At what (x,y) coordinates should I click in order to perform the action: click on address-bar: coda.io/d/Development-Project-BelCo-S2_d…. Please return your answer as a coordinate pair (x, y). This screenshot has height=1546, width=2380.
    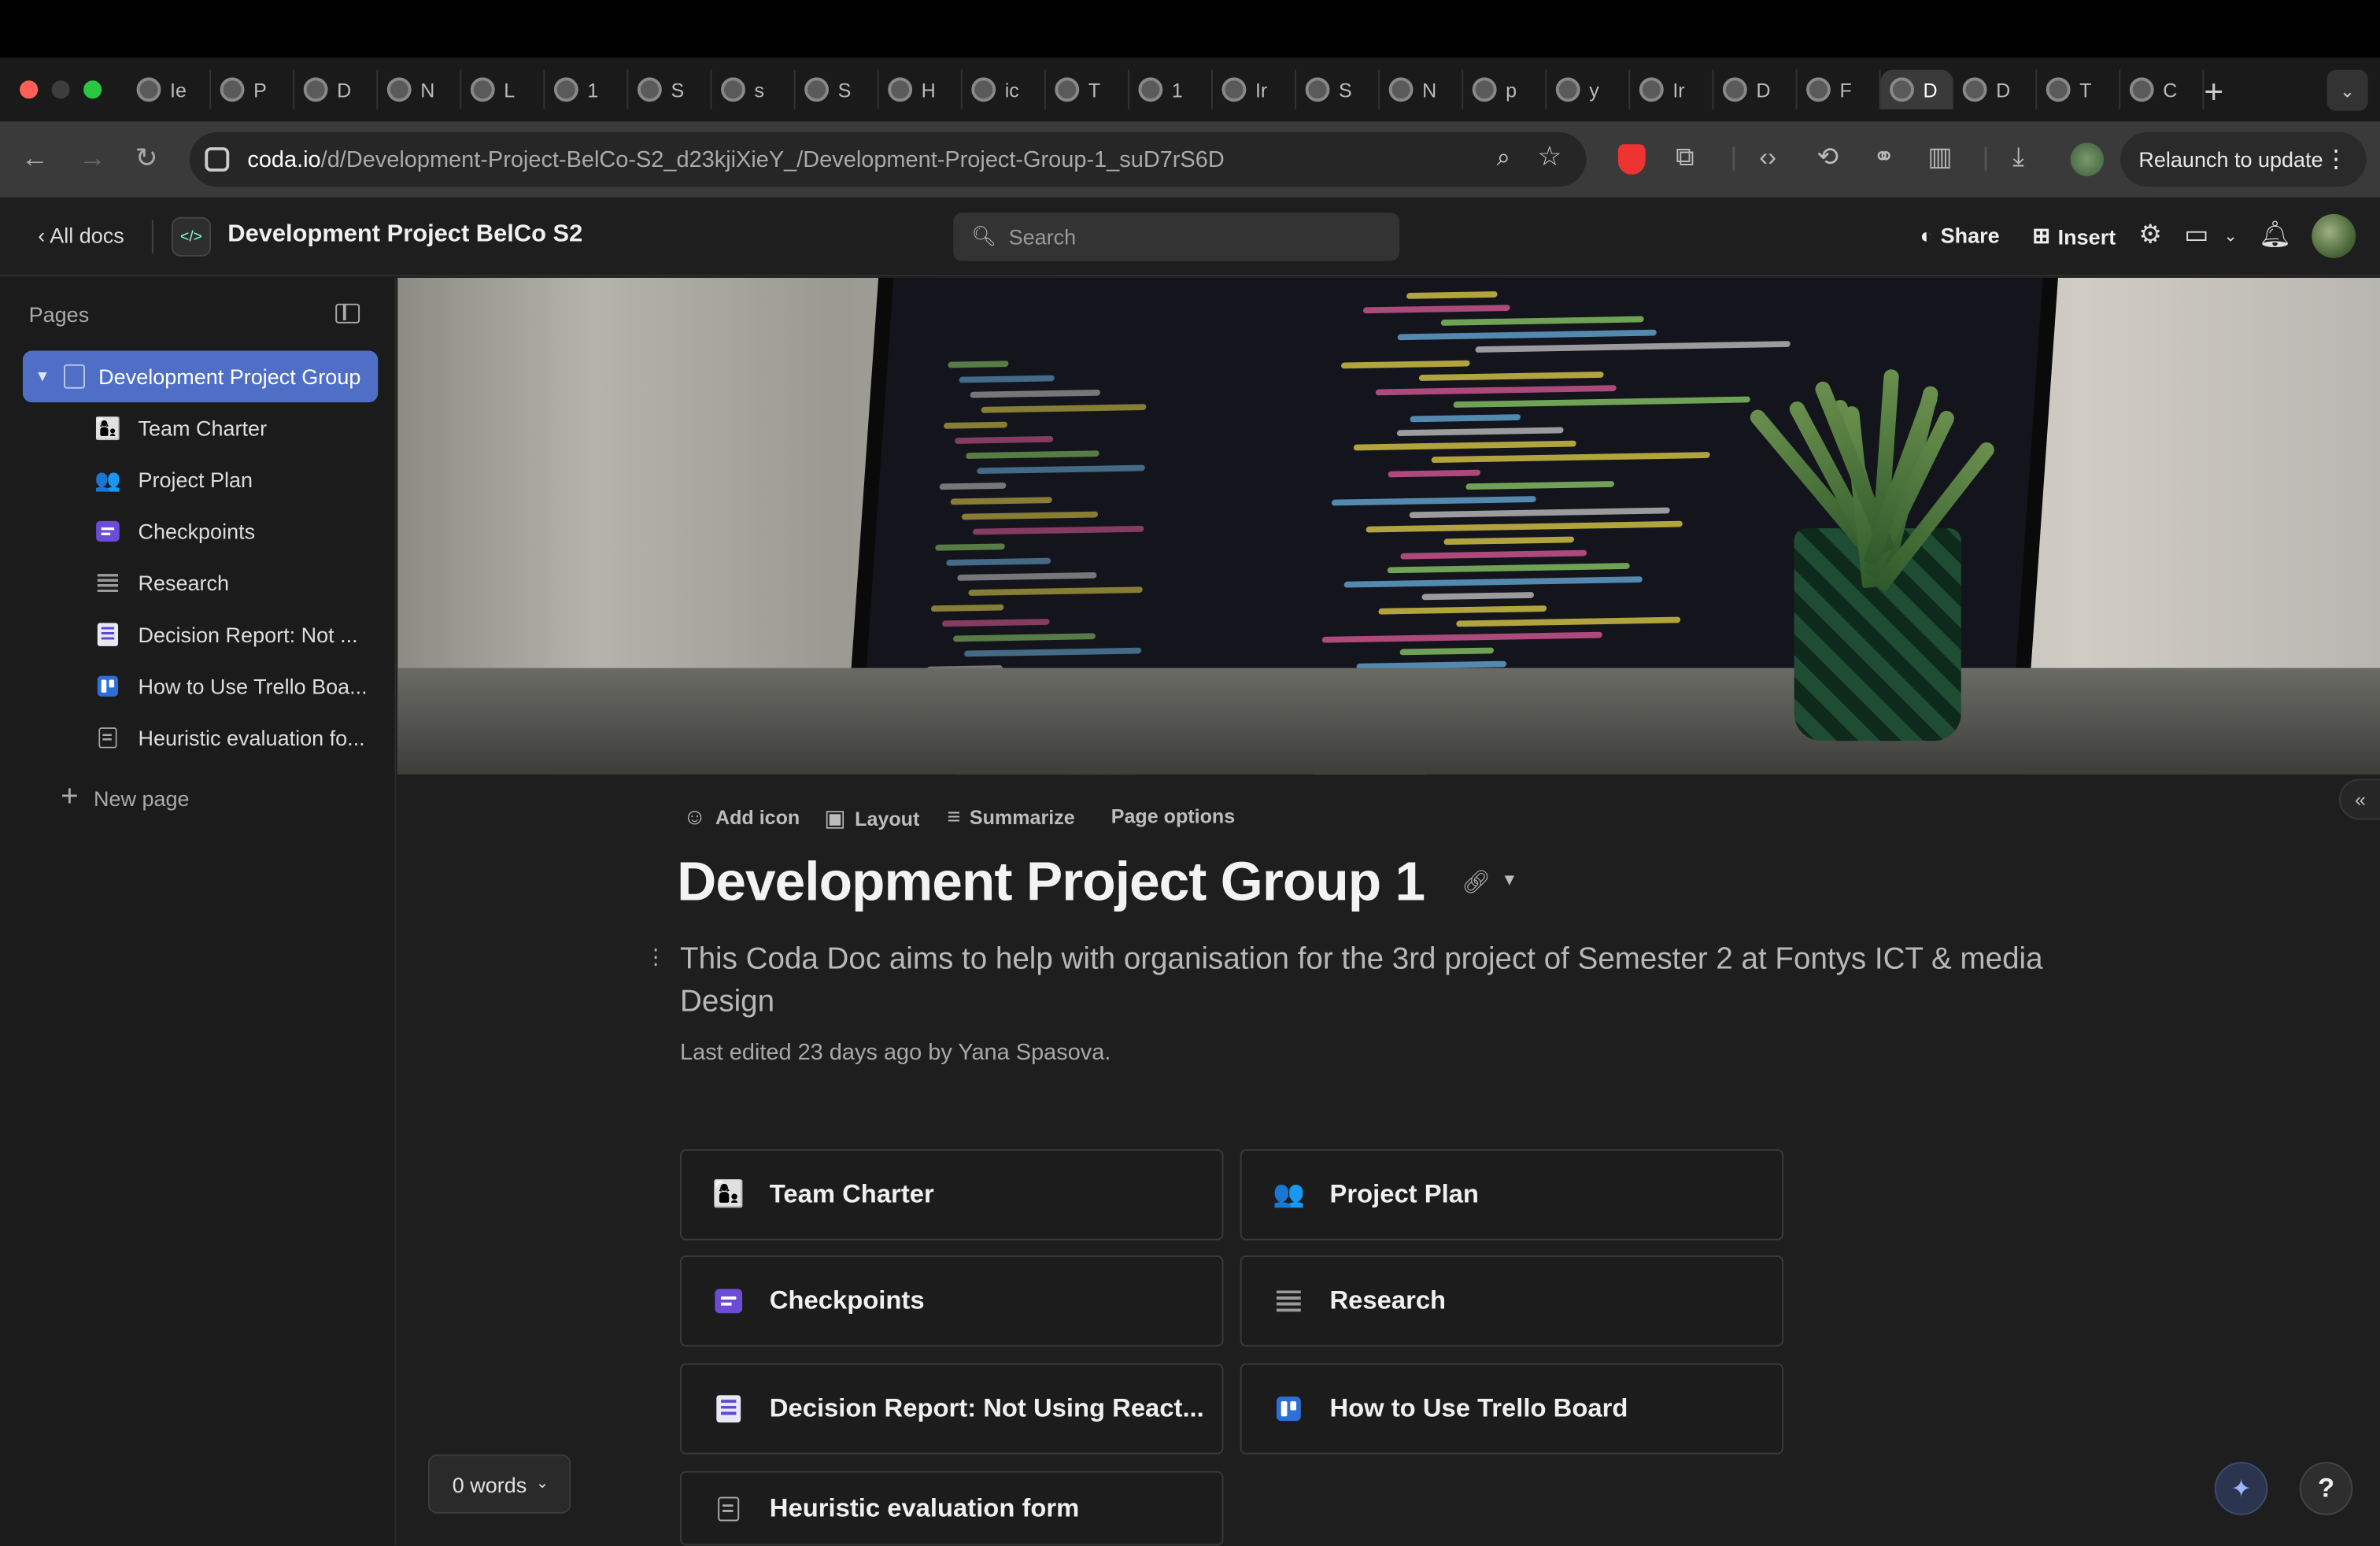
    Looking at the image, I should click on (888, 159).